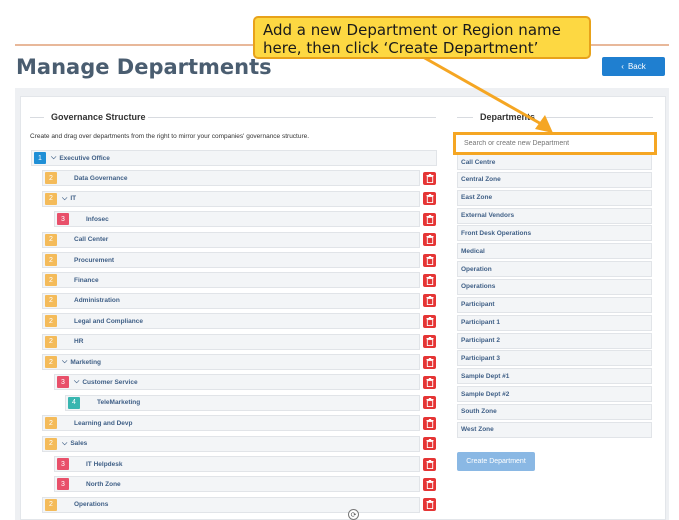  Describe the element at coordinates (554, 179) in the screenshot. I see `department-item: Central Zone` at that location.